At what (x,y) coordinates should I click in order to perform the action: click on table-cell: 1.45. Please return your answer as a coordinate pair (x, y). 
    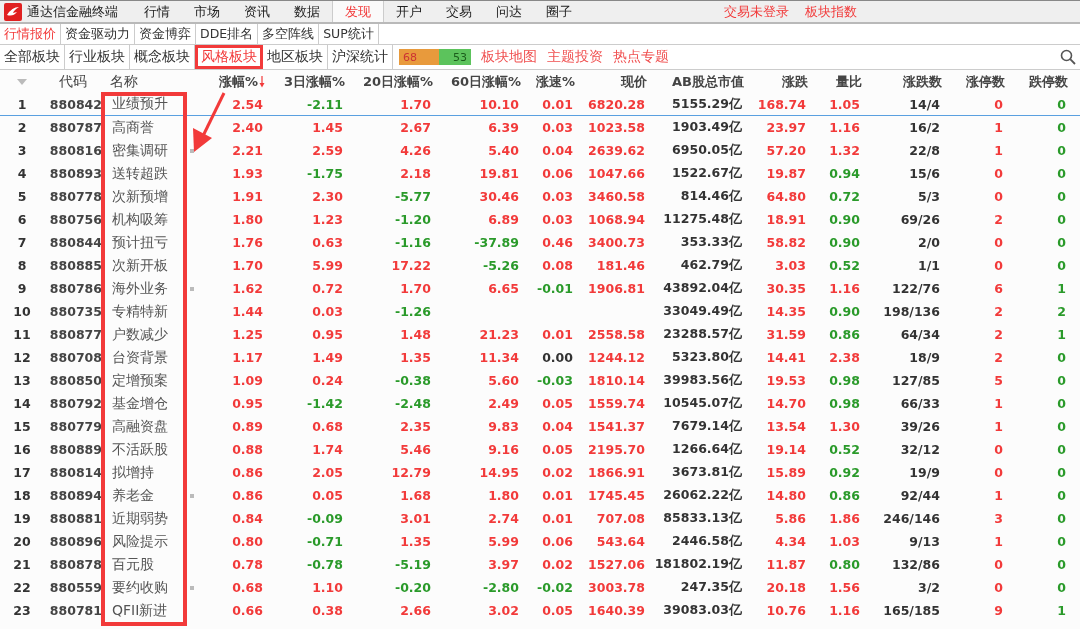
    Looking at the image, I should click on (327, 127).